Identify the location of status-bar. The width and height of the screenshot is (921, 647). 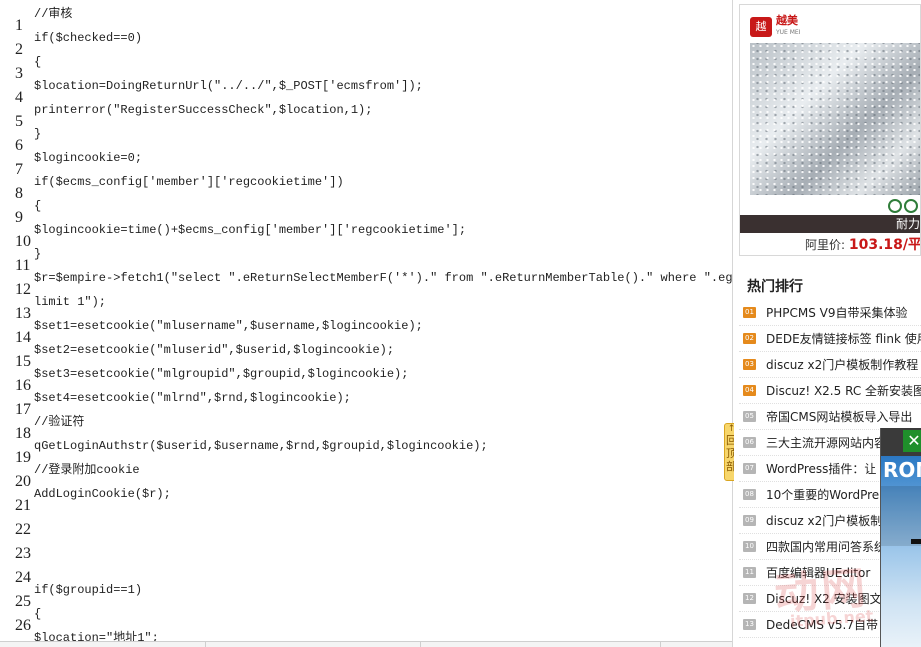
(366, 644).